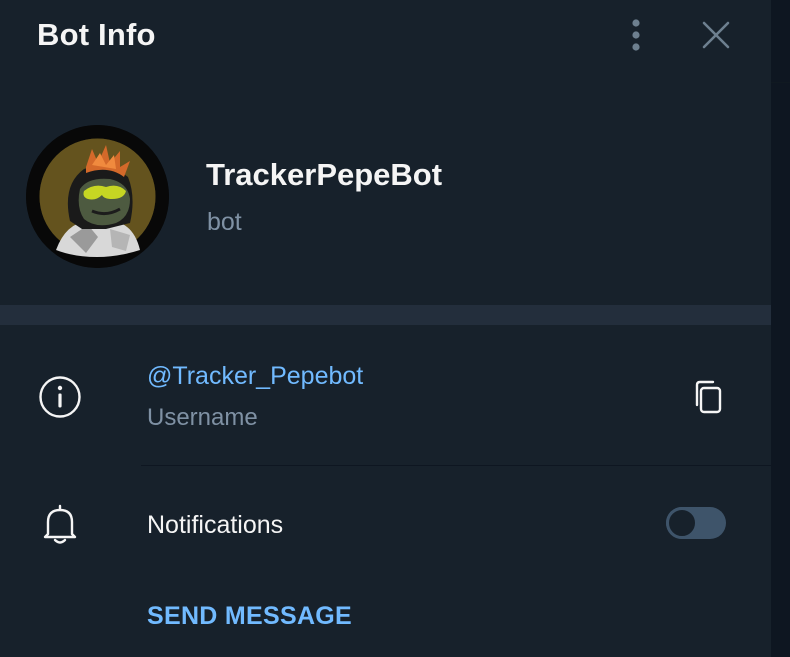 The image size is (790, 657). I want to click on page-title: Bot Info, so click(96, 34).